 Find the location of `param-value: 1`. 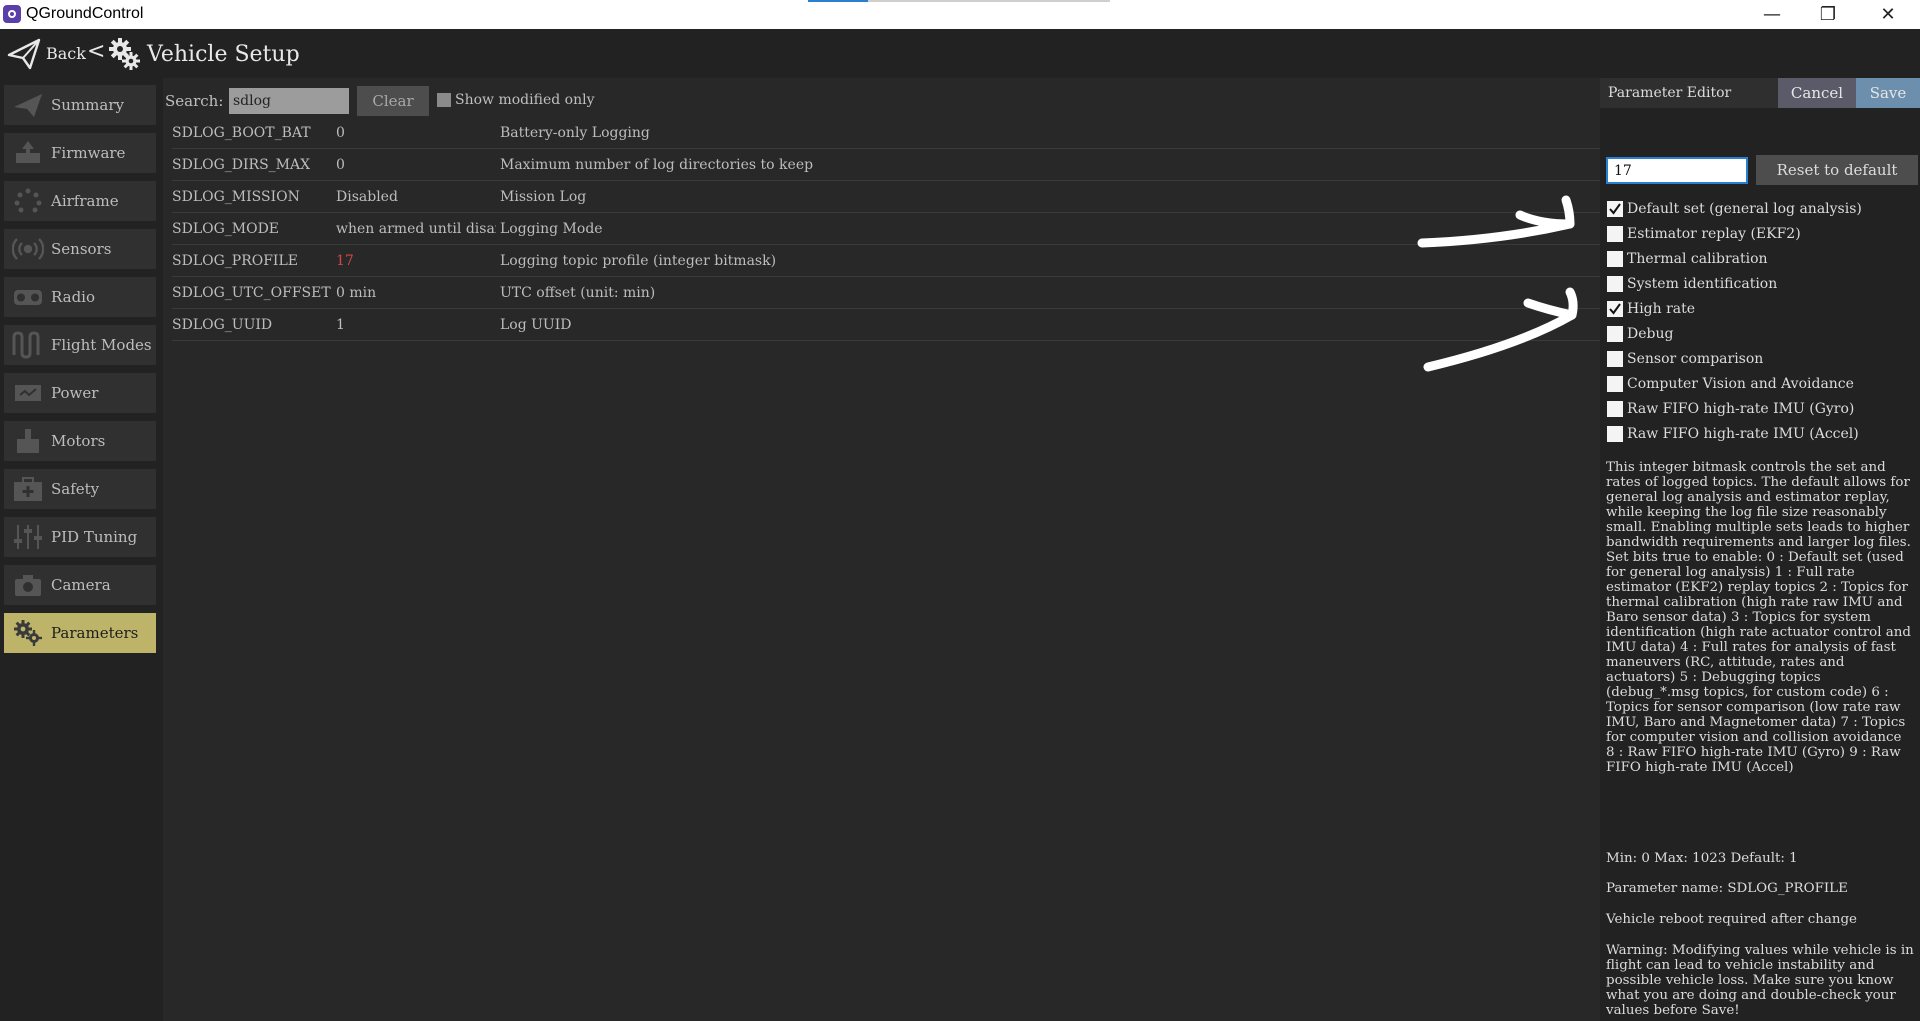

param-value: 1 is located at coordinates (340, 325).